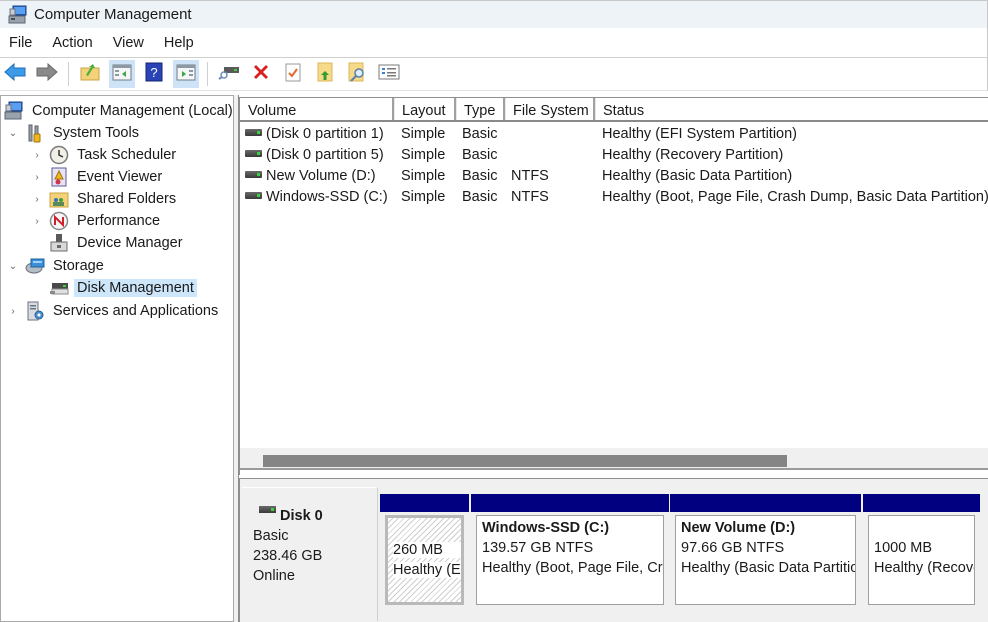 The width and height of the screenshot is (988, 622). What do you see at coordinates (35, 266) in the screenshot?
I see `storage-icon` at bounding box center [35, 266].